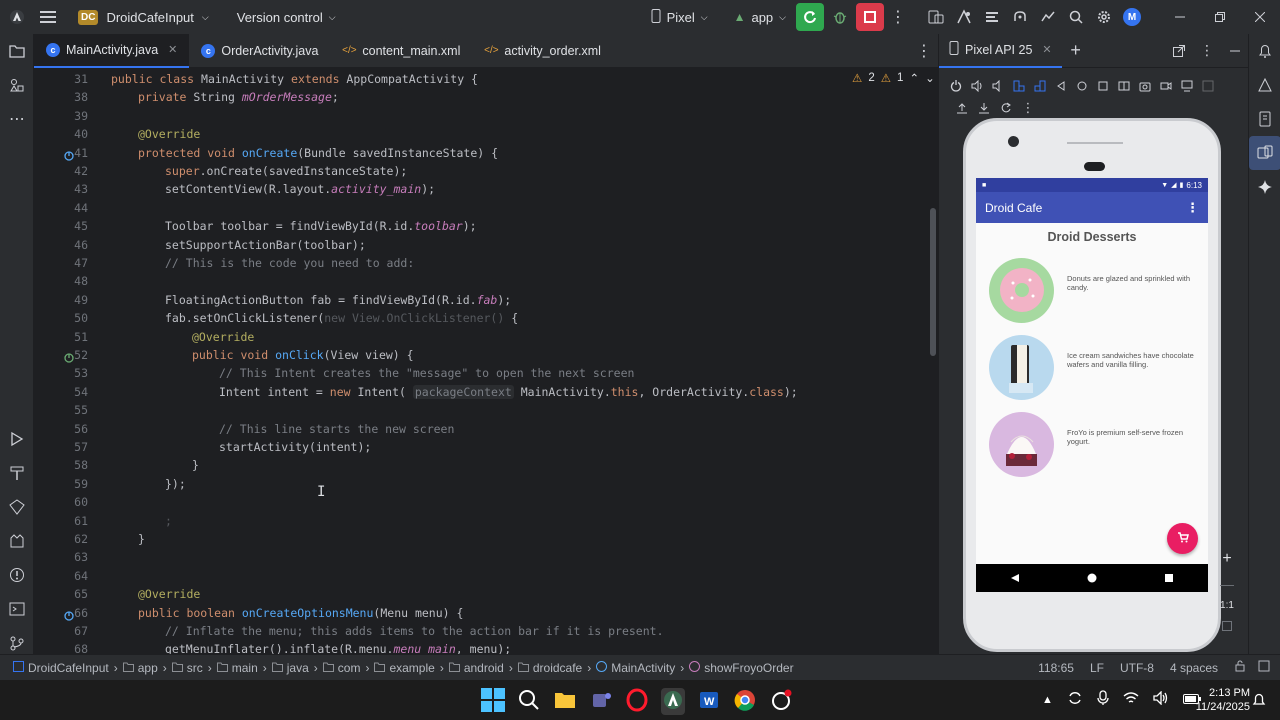  Describe the element at coordinates (486, 557) in the screenshot. I see `code-line: 63` at that location.